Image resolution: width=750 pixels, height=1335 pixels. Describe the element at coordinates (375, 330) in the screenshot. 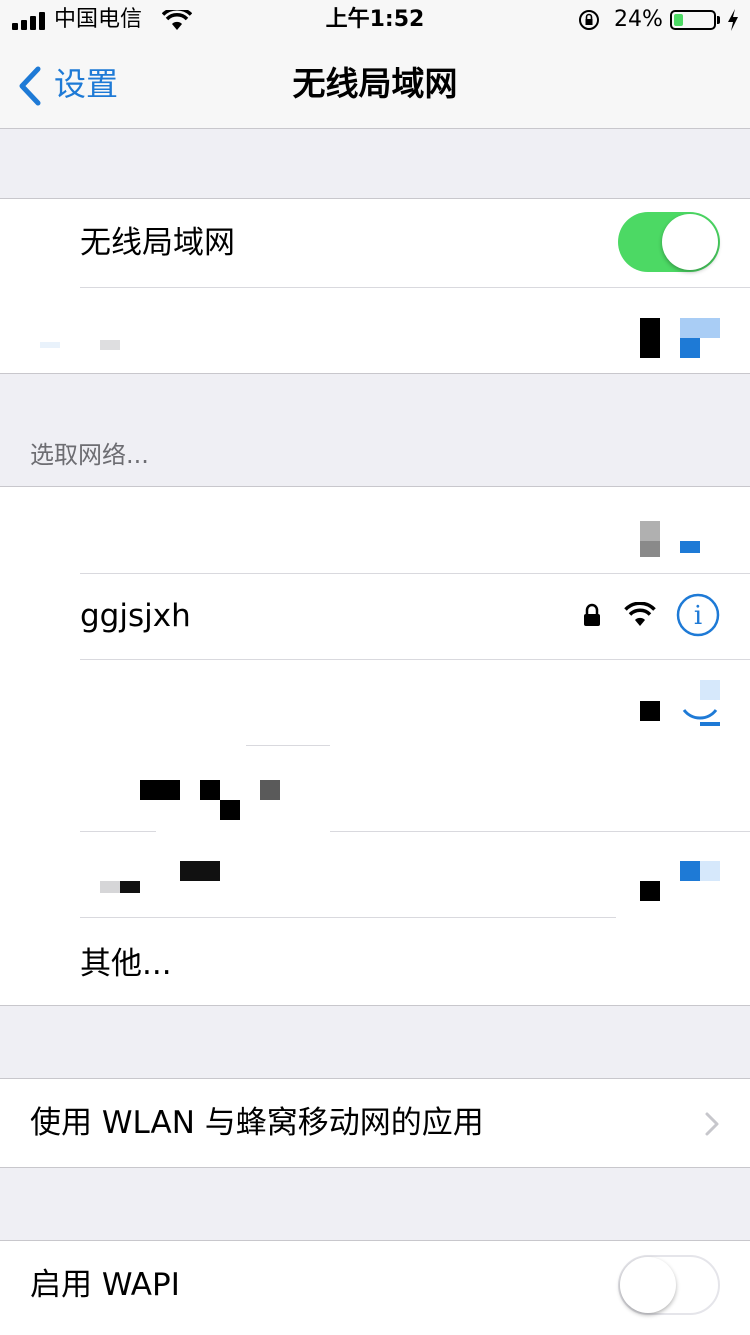

I see `connected-network-row` at that location.